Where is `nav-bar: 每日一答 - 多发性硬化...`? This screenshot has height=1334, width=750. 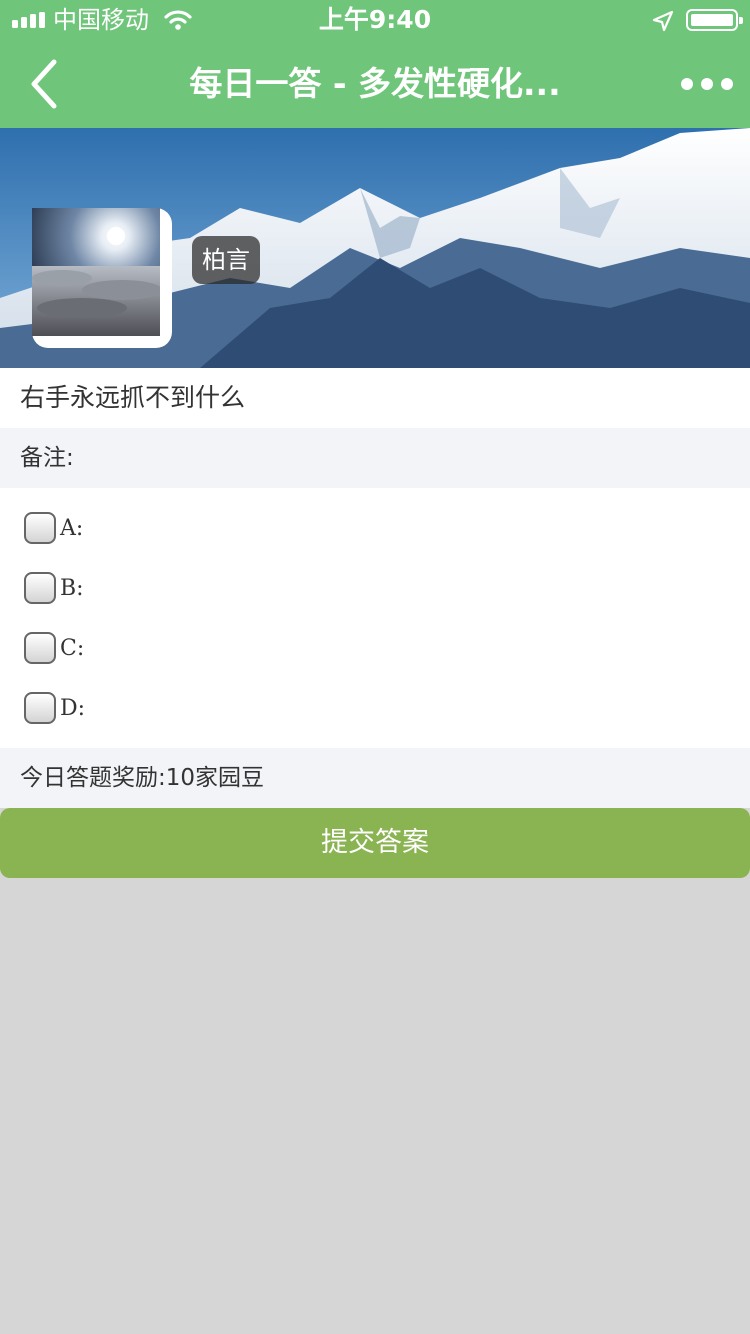 nav-bar: 每日一答 - 多发性硬化... is located at coordinates (375, 84).